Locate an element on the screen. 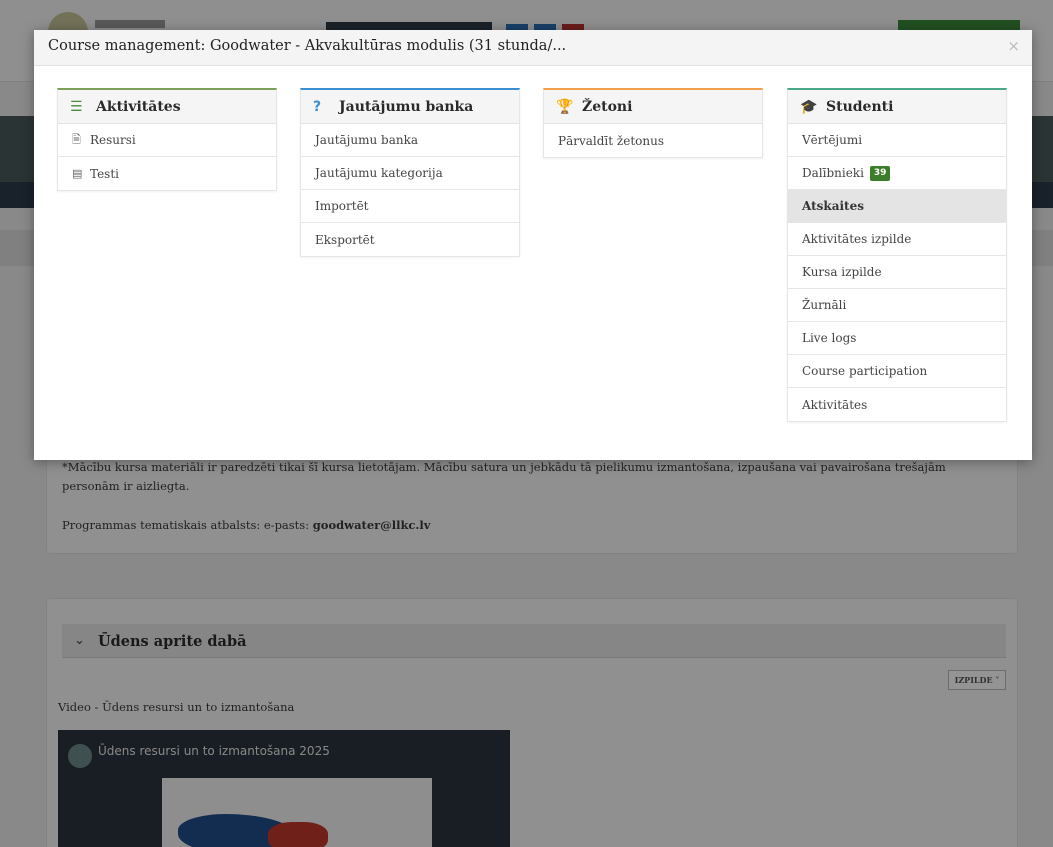 The image size is (1053, 847). menu-item-course-participation: Course participation is located at coordinates (897, 371).